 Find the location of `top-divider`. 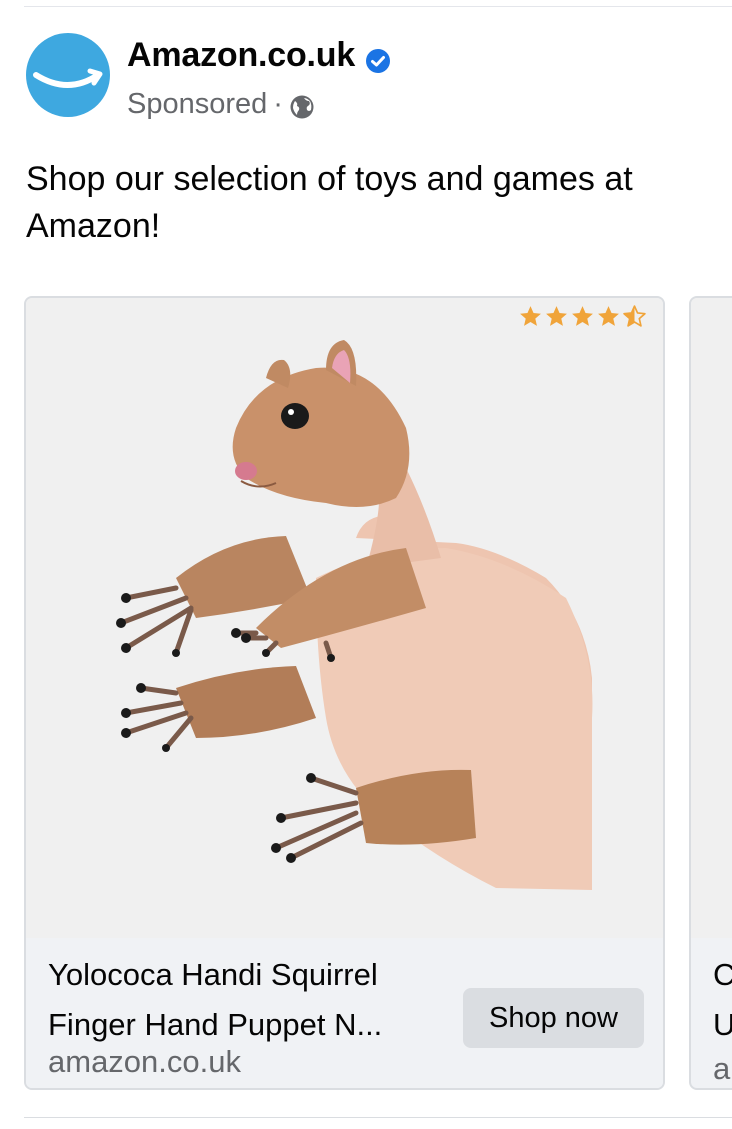

top-divider is located at coordinates (378, 6).